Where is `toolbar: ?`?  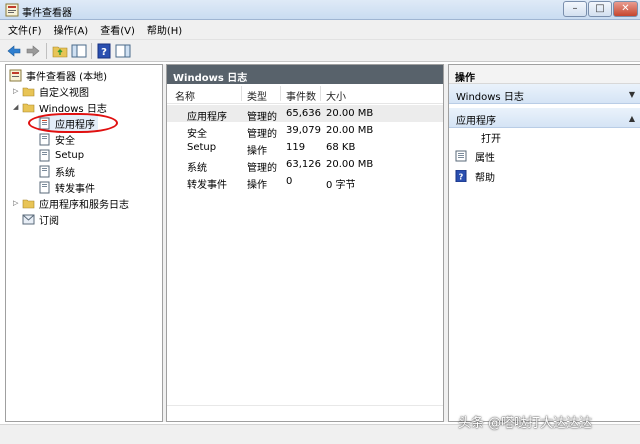 toolbar: ? is located at coordinates (320, 51).